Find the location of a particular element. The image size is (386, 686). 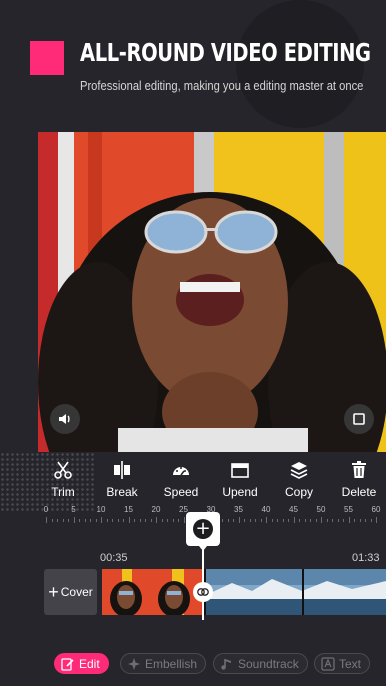

ruler-label: 45 is located at coordinates (293, 509).